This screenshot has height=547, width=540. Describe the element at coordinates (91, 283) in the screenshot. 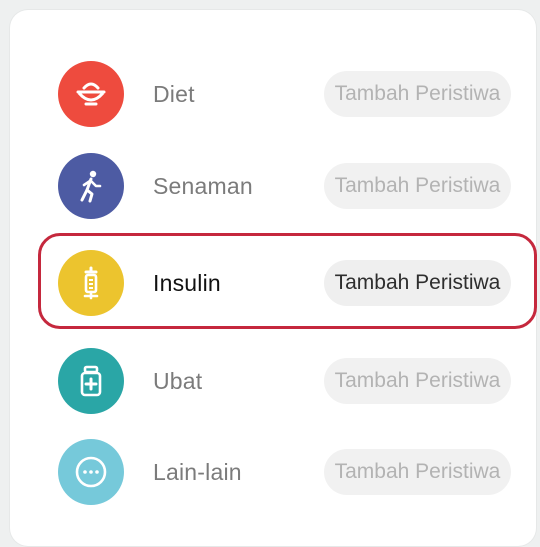

I see `syringe-icon` at that location.